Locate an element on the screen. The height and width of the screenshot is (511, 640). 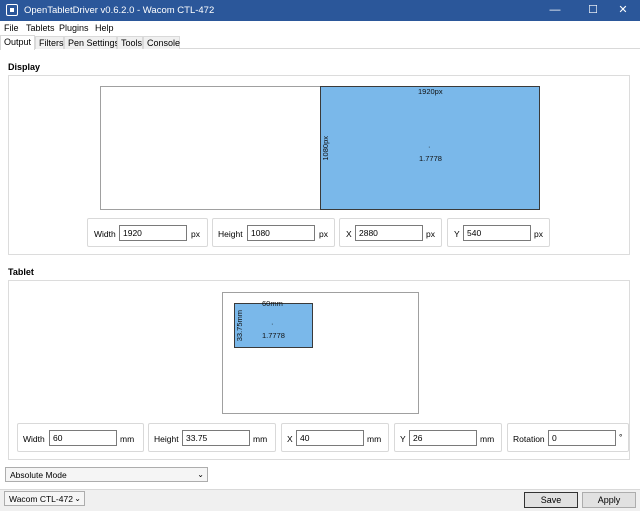
tablet-rotation-label: Rotation is located at coordinates (529, 439).